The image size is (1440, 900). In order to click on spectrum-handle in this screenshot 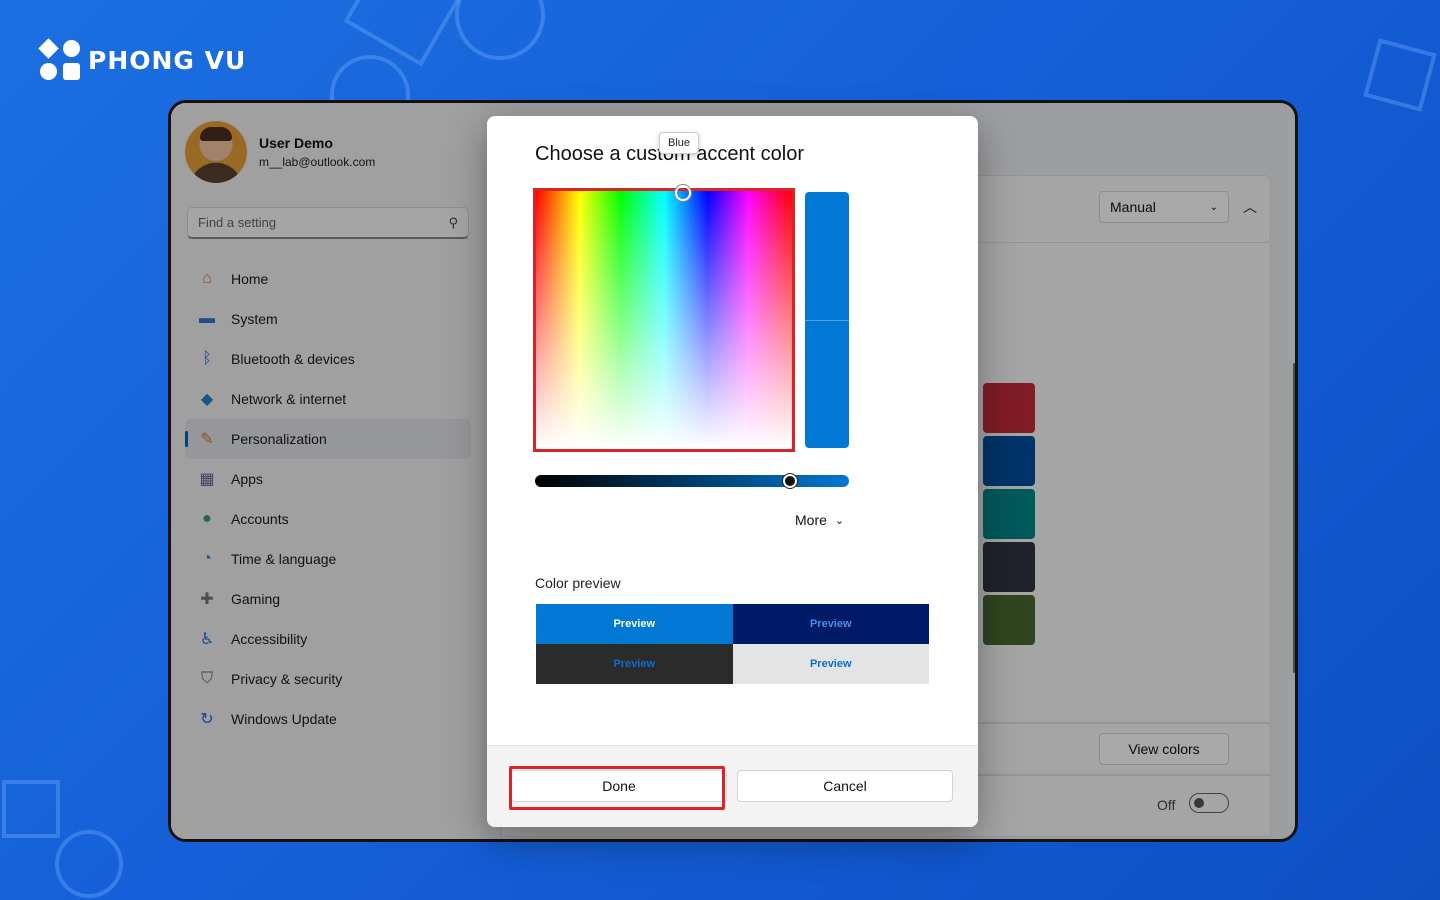, I will do `click(683, 193)`.